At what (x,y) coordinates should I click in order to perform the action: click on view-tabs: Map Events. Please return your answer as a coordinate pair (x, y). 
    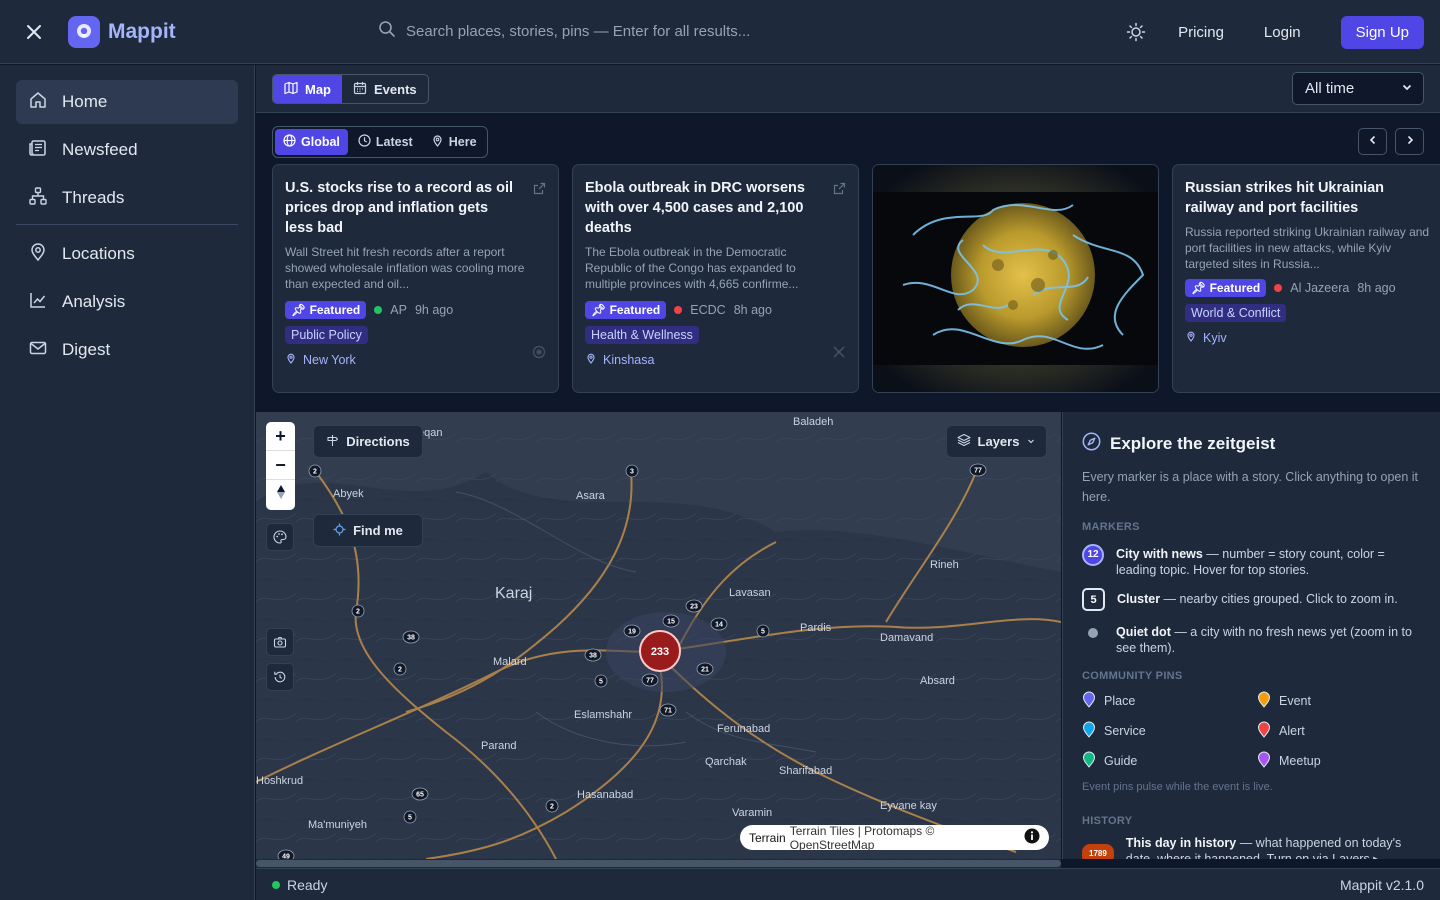
    Looking at the image, I should click on (350, 89).